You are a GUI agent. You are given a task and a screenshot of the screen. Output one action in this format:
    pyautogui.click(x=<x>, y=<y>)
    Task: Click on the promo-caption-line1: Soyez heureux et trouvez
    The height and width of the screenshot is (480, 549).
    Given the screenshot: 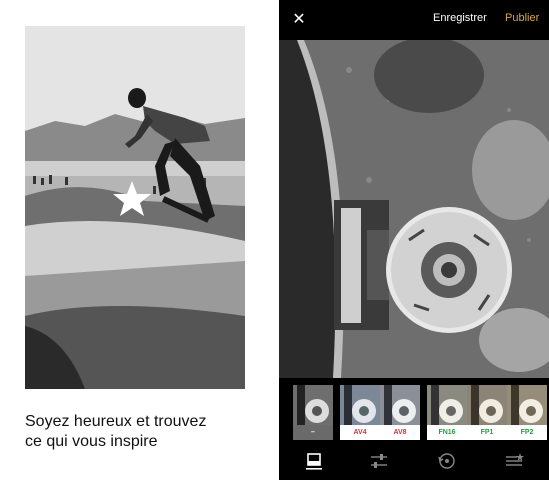 What is the action you would take?
    pyautogui.click(x=116, y=421)
    